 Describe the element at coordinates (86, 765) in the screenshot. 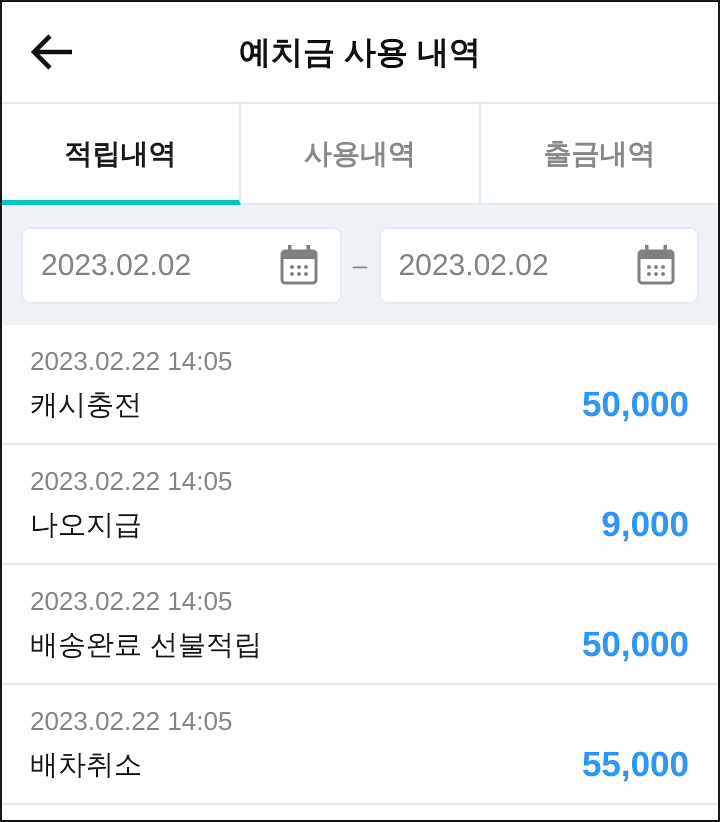

I see `transaction-description: 배차취소` at that location.